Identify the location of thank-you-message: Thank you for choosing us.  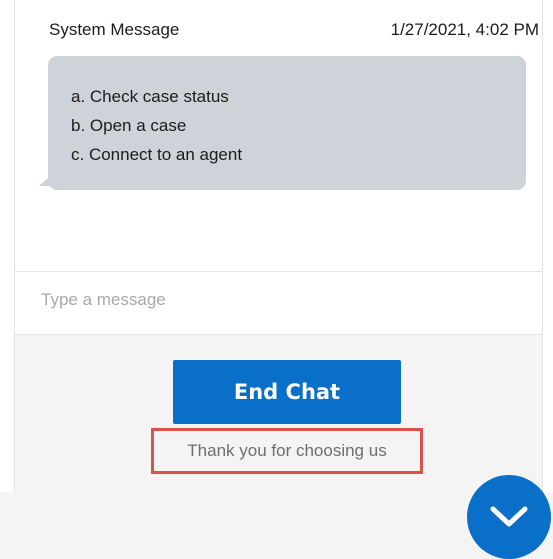
(287, 451).